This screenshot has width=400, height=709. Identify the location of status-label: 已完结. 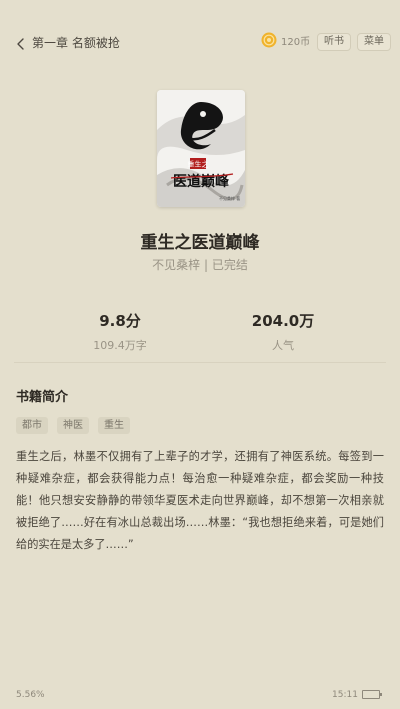
(229, 265).